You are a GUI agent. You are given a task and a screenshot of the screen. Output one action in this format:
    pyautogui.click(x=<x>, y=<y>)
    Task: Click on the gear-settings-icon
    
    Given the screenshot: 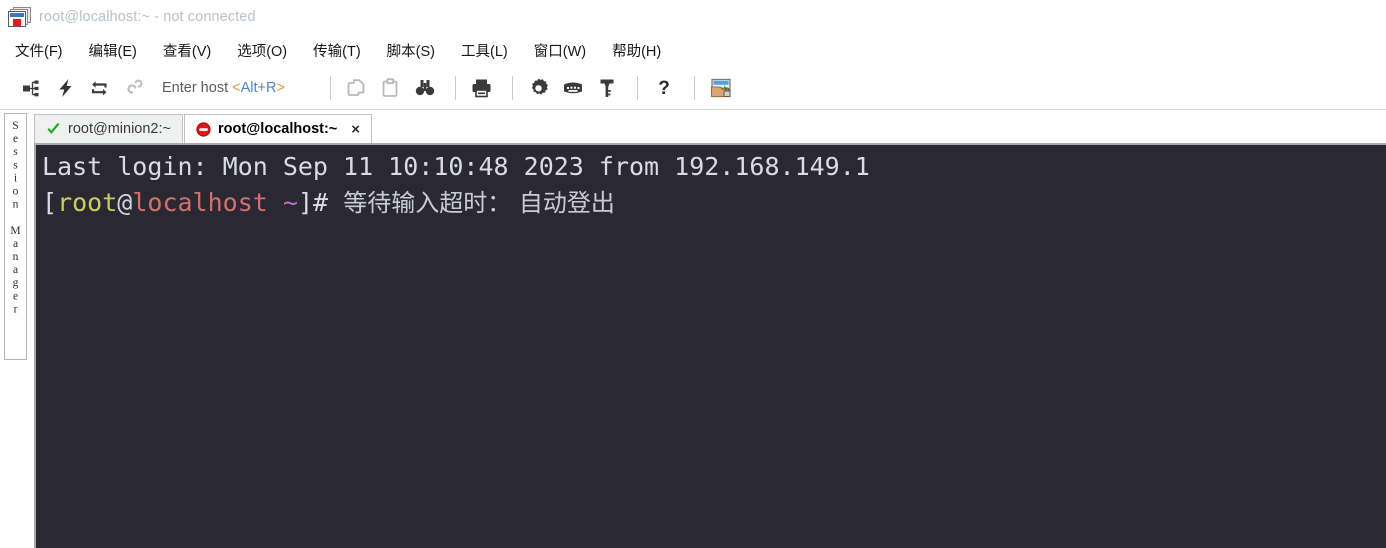 What is the action you would take?
    pyautogui.click(x=539, y=88)
    